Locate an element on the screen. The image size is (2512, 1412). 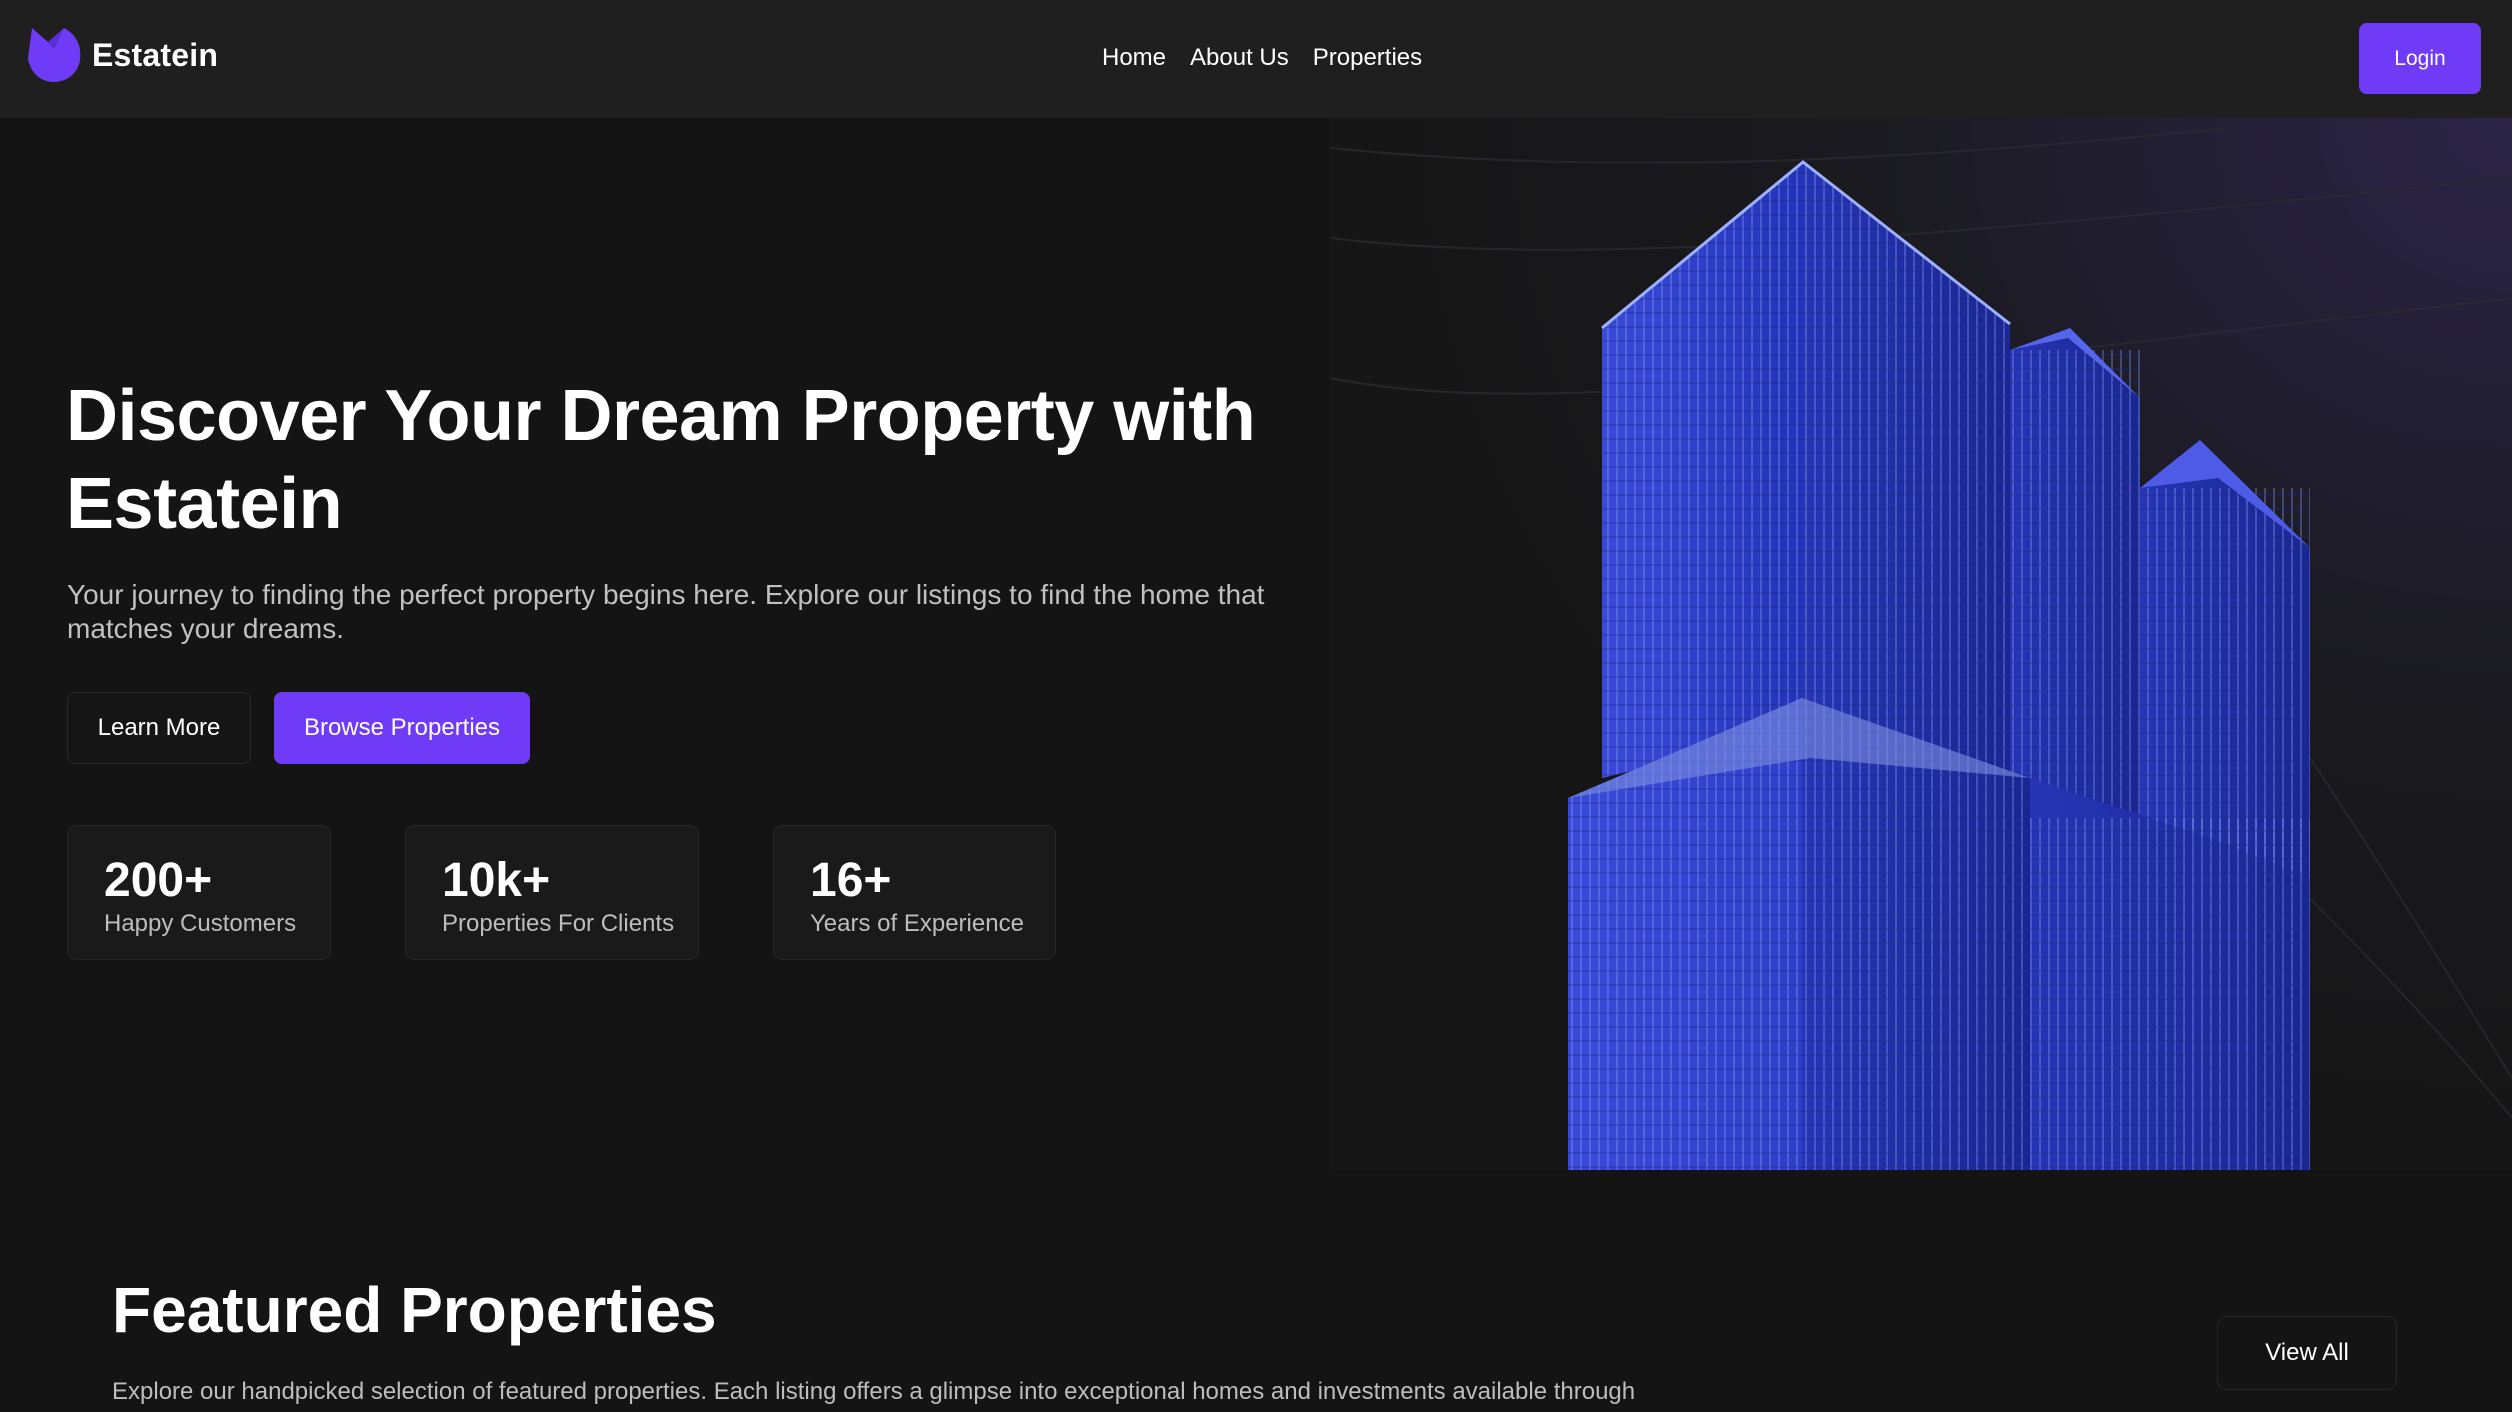
browse-properties-button: Browse Properties is located at coordinates (402, 728).